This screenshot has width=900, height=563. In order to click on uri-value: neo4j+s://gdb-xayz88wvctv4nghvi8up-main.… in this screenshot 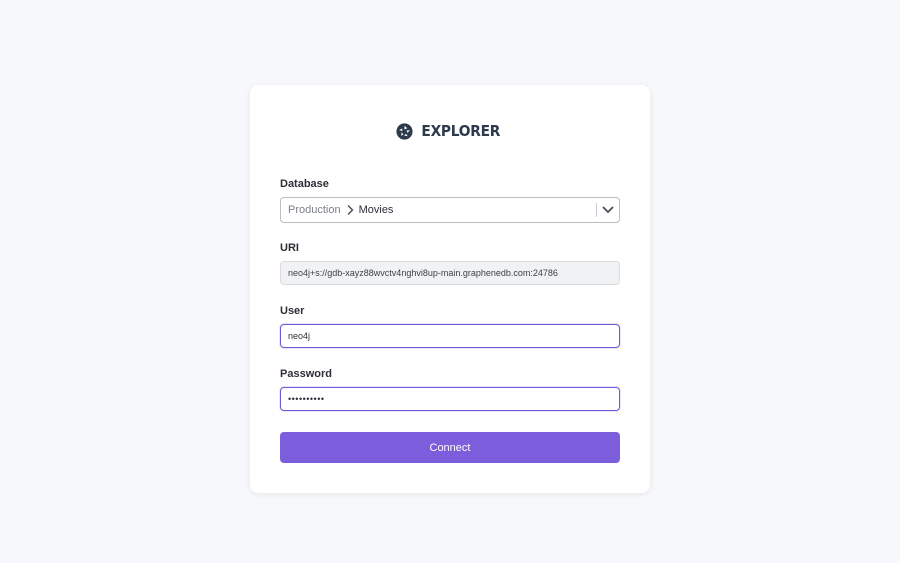, I will do `click(423, 273)`.